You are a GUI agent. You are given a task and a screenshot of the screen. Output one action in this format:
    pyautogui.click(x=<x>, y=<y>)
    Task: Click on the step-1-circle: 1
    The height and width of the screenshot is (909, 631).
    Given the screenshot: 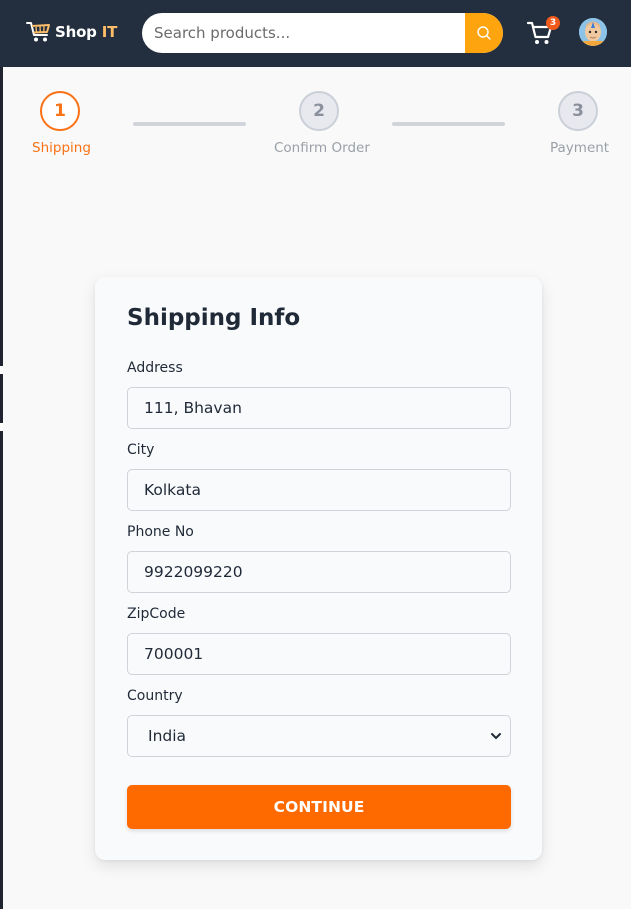 What is the action you would take?
    pyautogui.click(x=60, y=111)
    